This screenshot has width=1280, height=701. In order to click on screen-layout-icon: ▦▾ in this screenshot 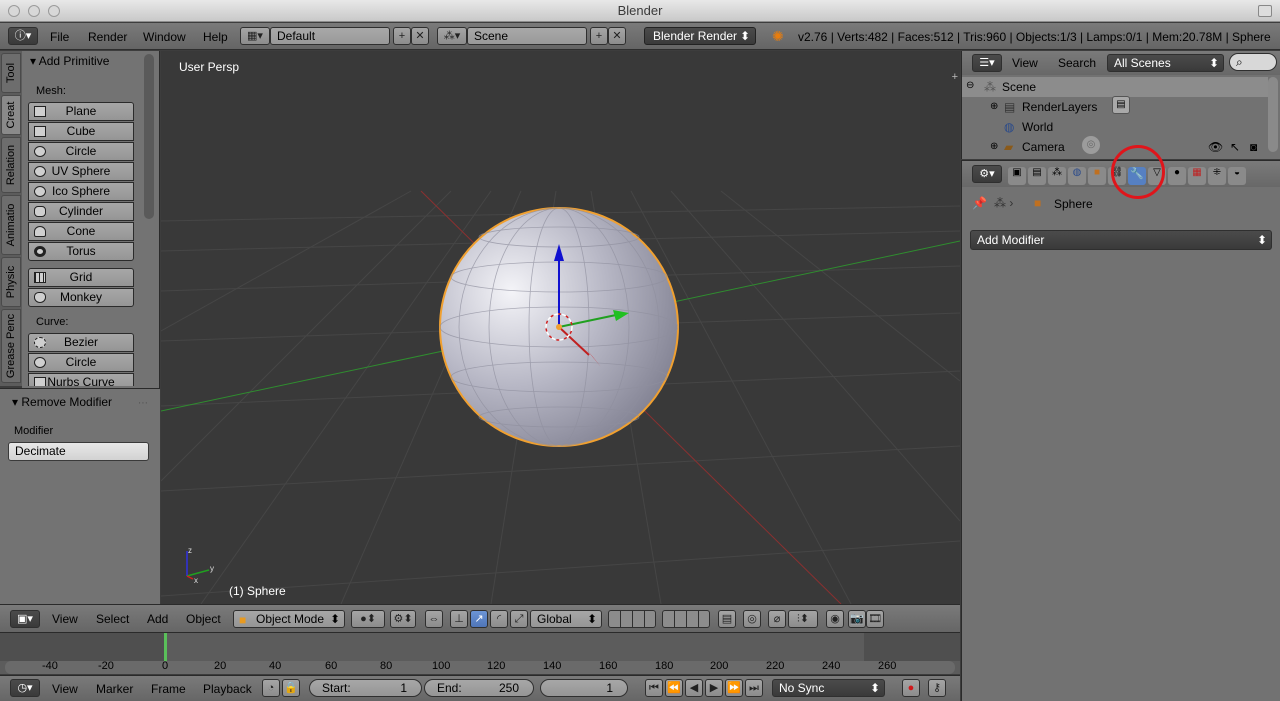, I will do `click(255, 36)`.